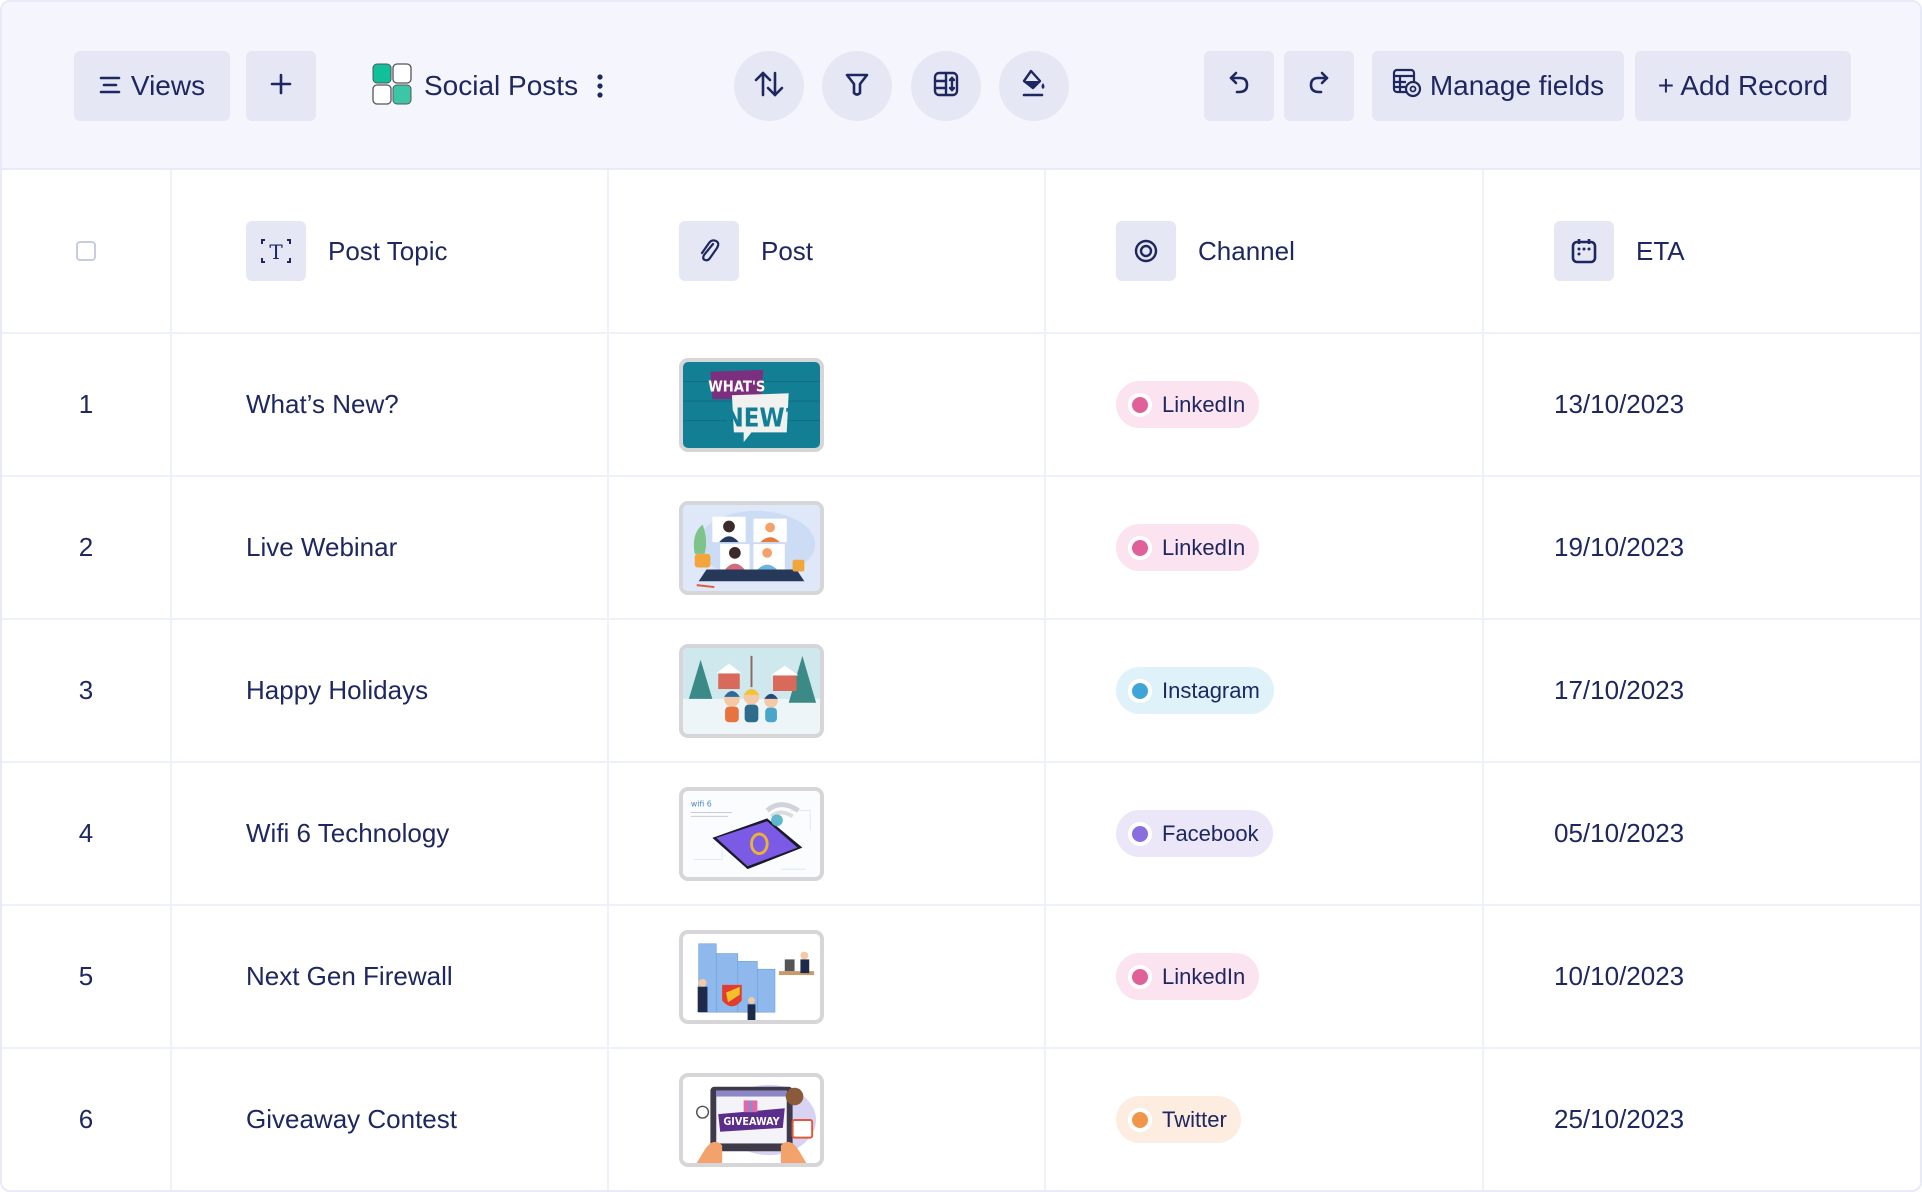 This screenshot has height=1192, width=1922. Describe the element at coordinates (1660, 250) in the screenshot. I see `column-label: ETA` at that location.